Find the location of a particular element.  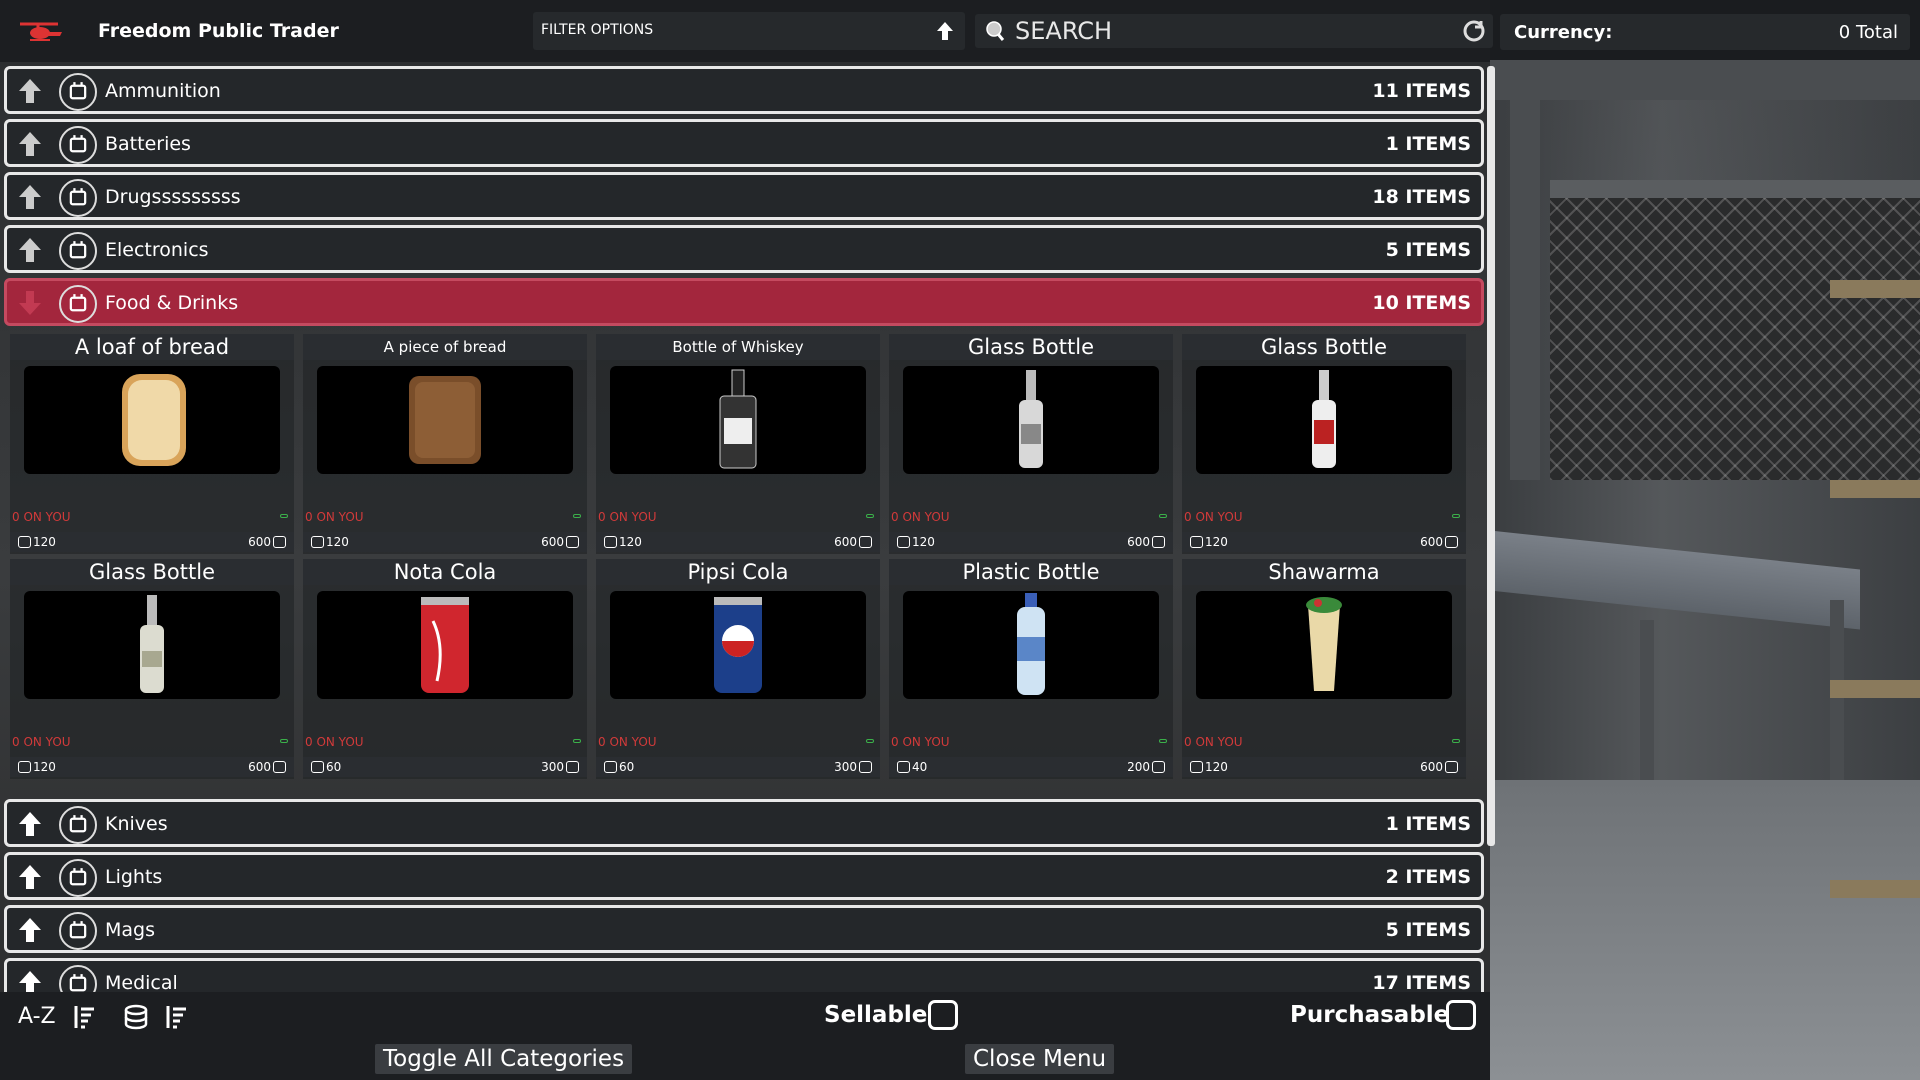

category-name: Batteries is located at coordinates (148, 144).